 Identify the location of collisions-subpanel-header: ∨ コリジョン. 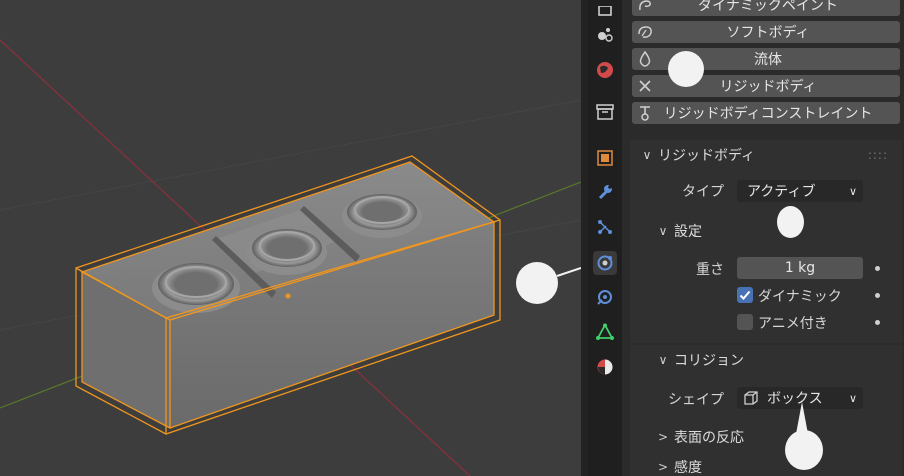
(766, 360).